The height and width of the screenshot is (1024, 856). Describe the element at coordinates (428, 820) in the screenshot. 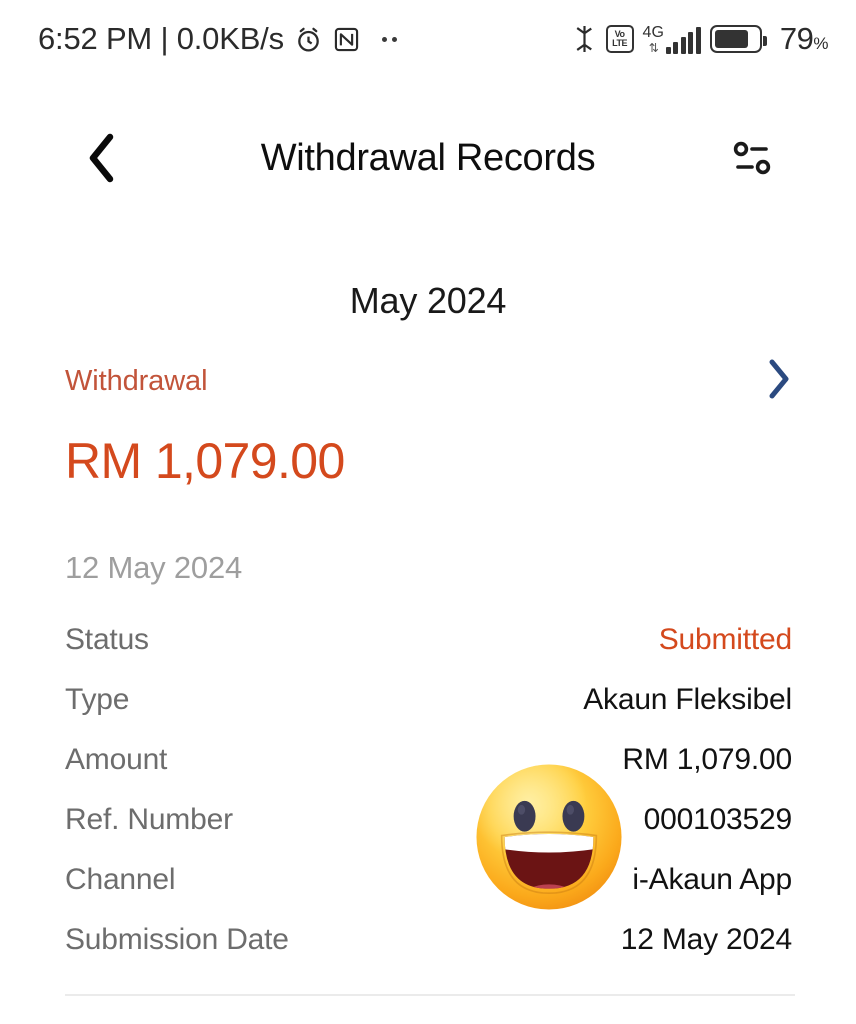

I see `table-row: Ref. Number 000103529` at that location.